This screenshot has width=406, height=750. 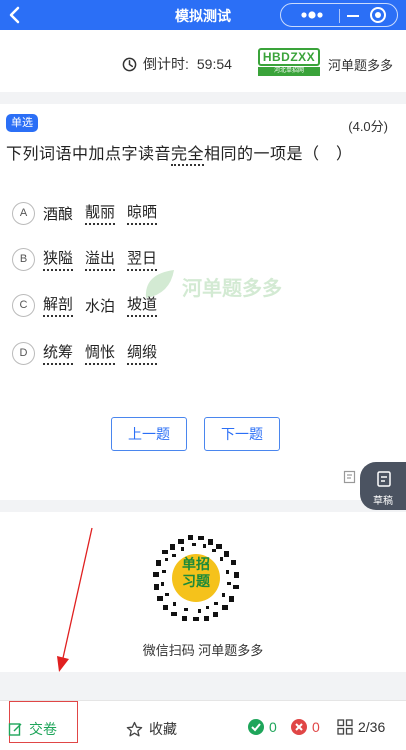 I want to click on option-b: B 狭隘 溢出 翌日, so click(x=90, y=259).